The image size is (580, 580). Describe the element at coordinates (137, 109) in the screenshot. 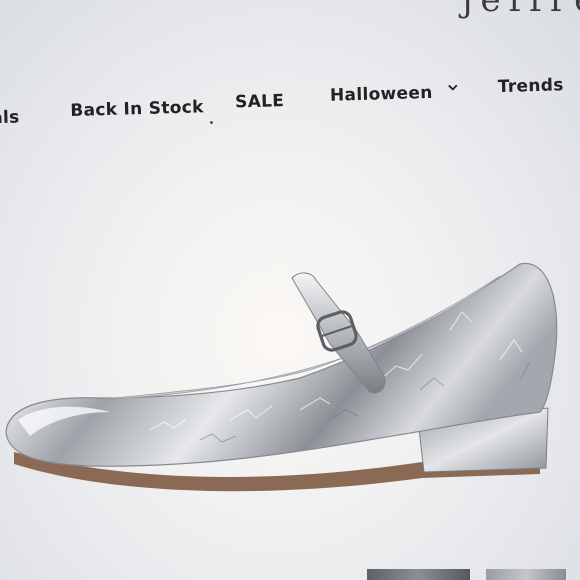

I see `nav-item-back-in-stock: Back In Stock` at that location.